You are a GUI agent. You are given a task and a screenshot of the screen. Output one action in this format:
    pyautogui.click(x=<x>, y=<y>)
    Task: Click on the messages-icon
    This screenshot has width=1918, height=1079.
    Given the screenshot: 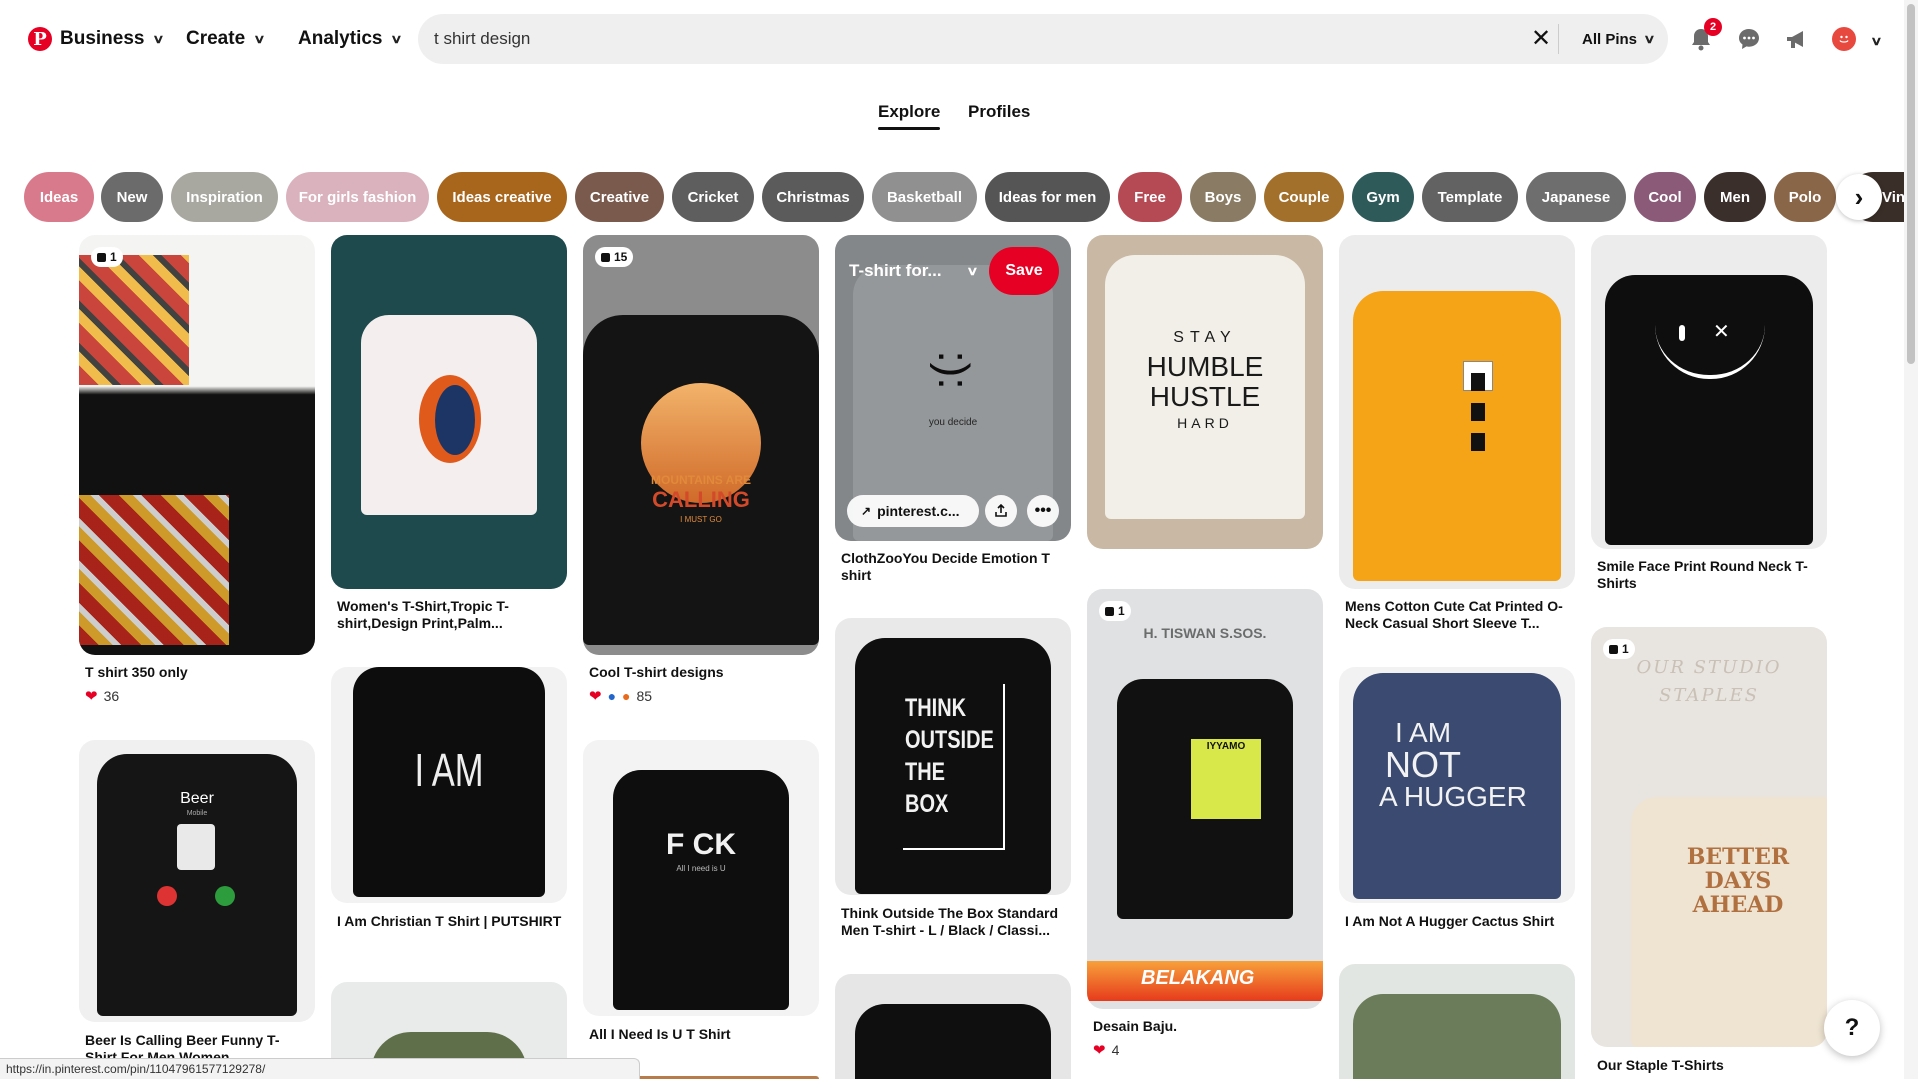 What is the action you would take?
    pyautogui.click(x=1749, y=39)
    